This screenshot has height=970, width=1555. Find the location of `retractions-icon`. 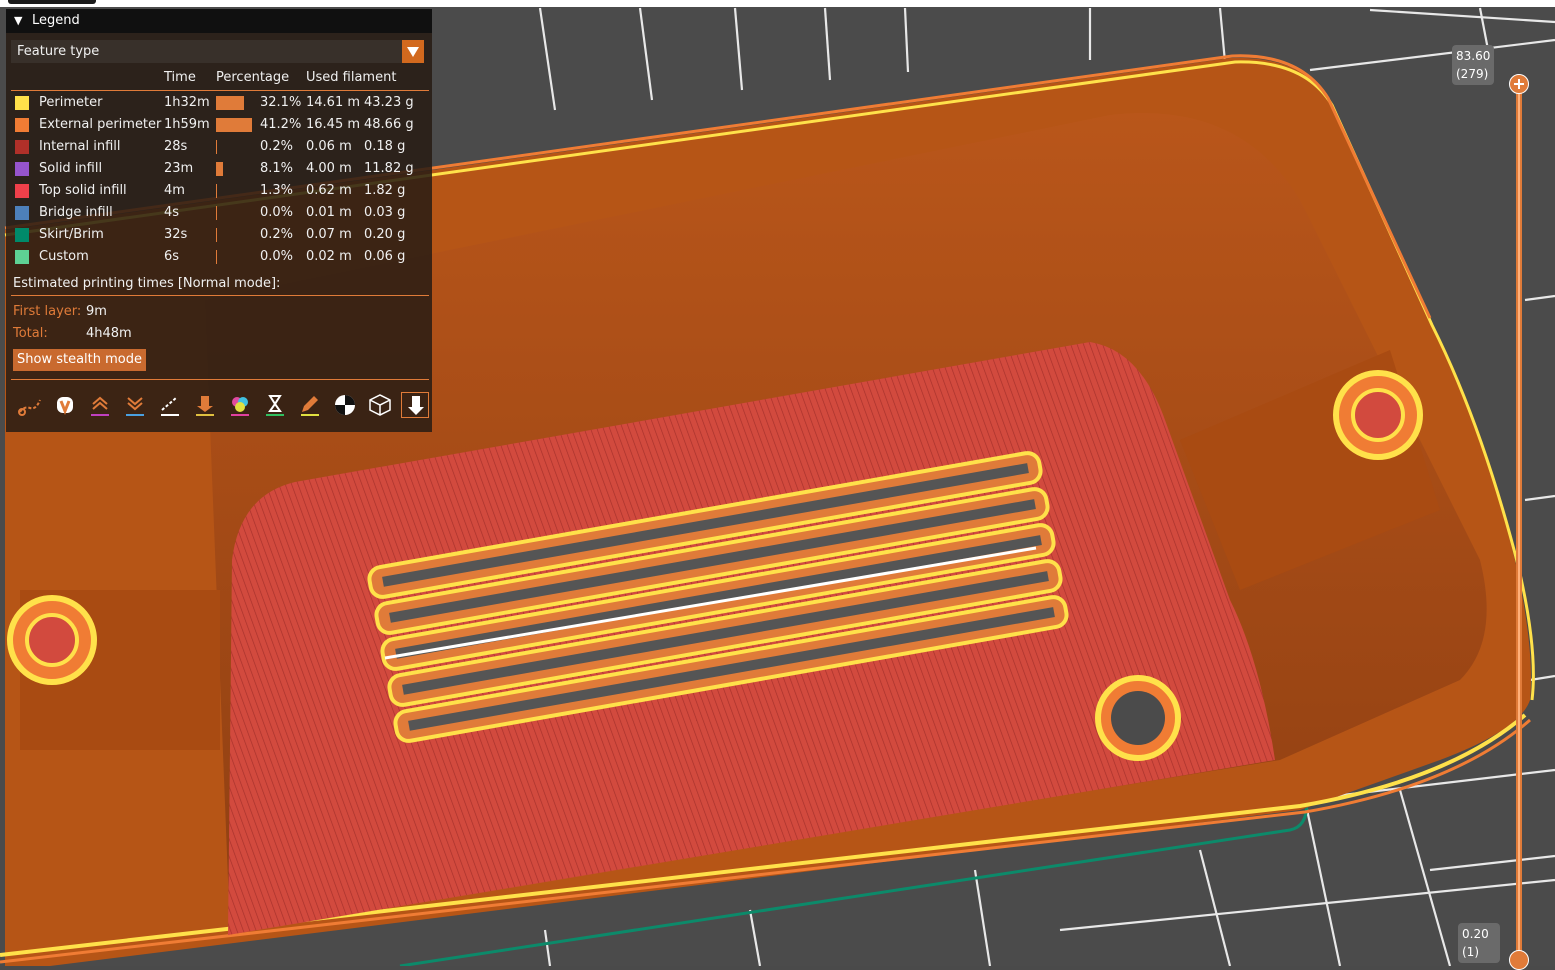

retractions-icon is located at coordinates (100, 405).